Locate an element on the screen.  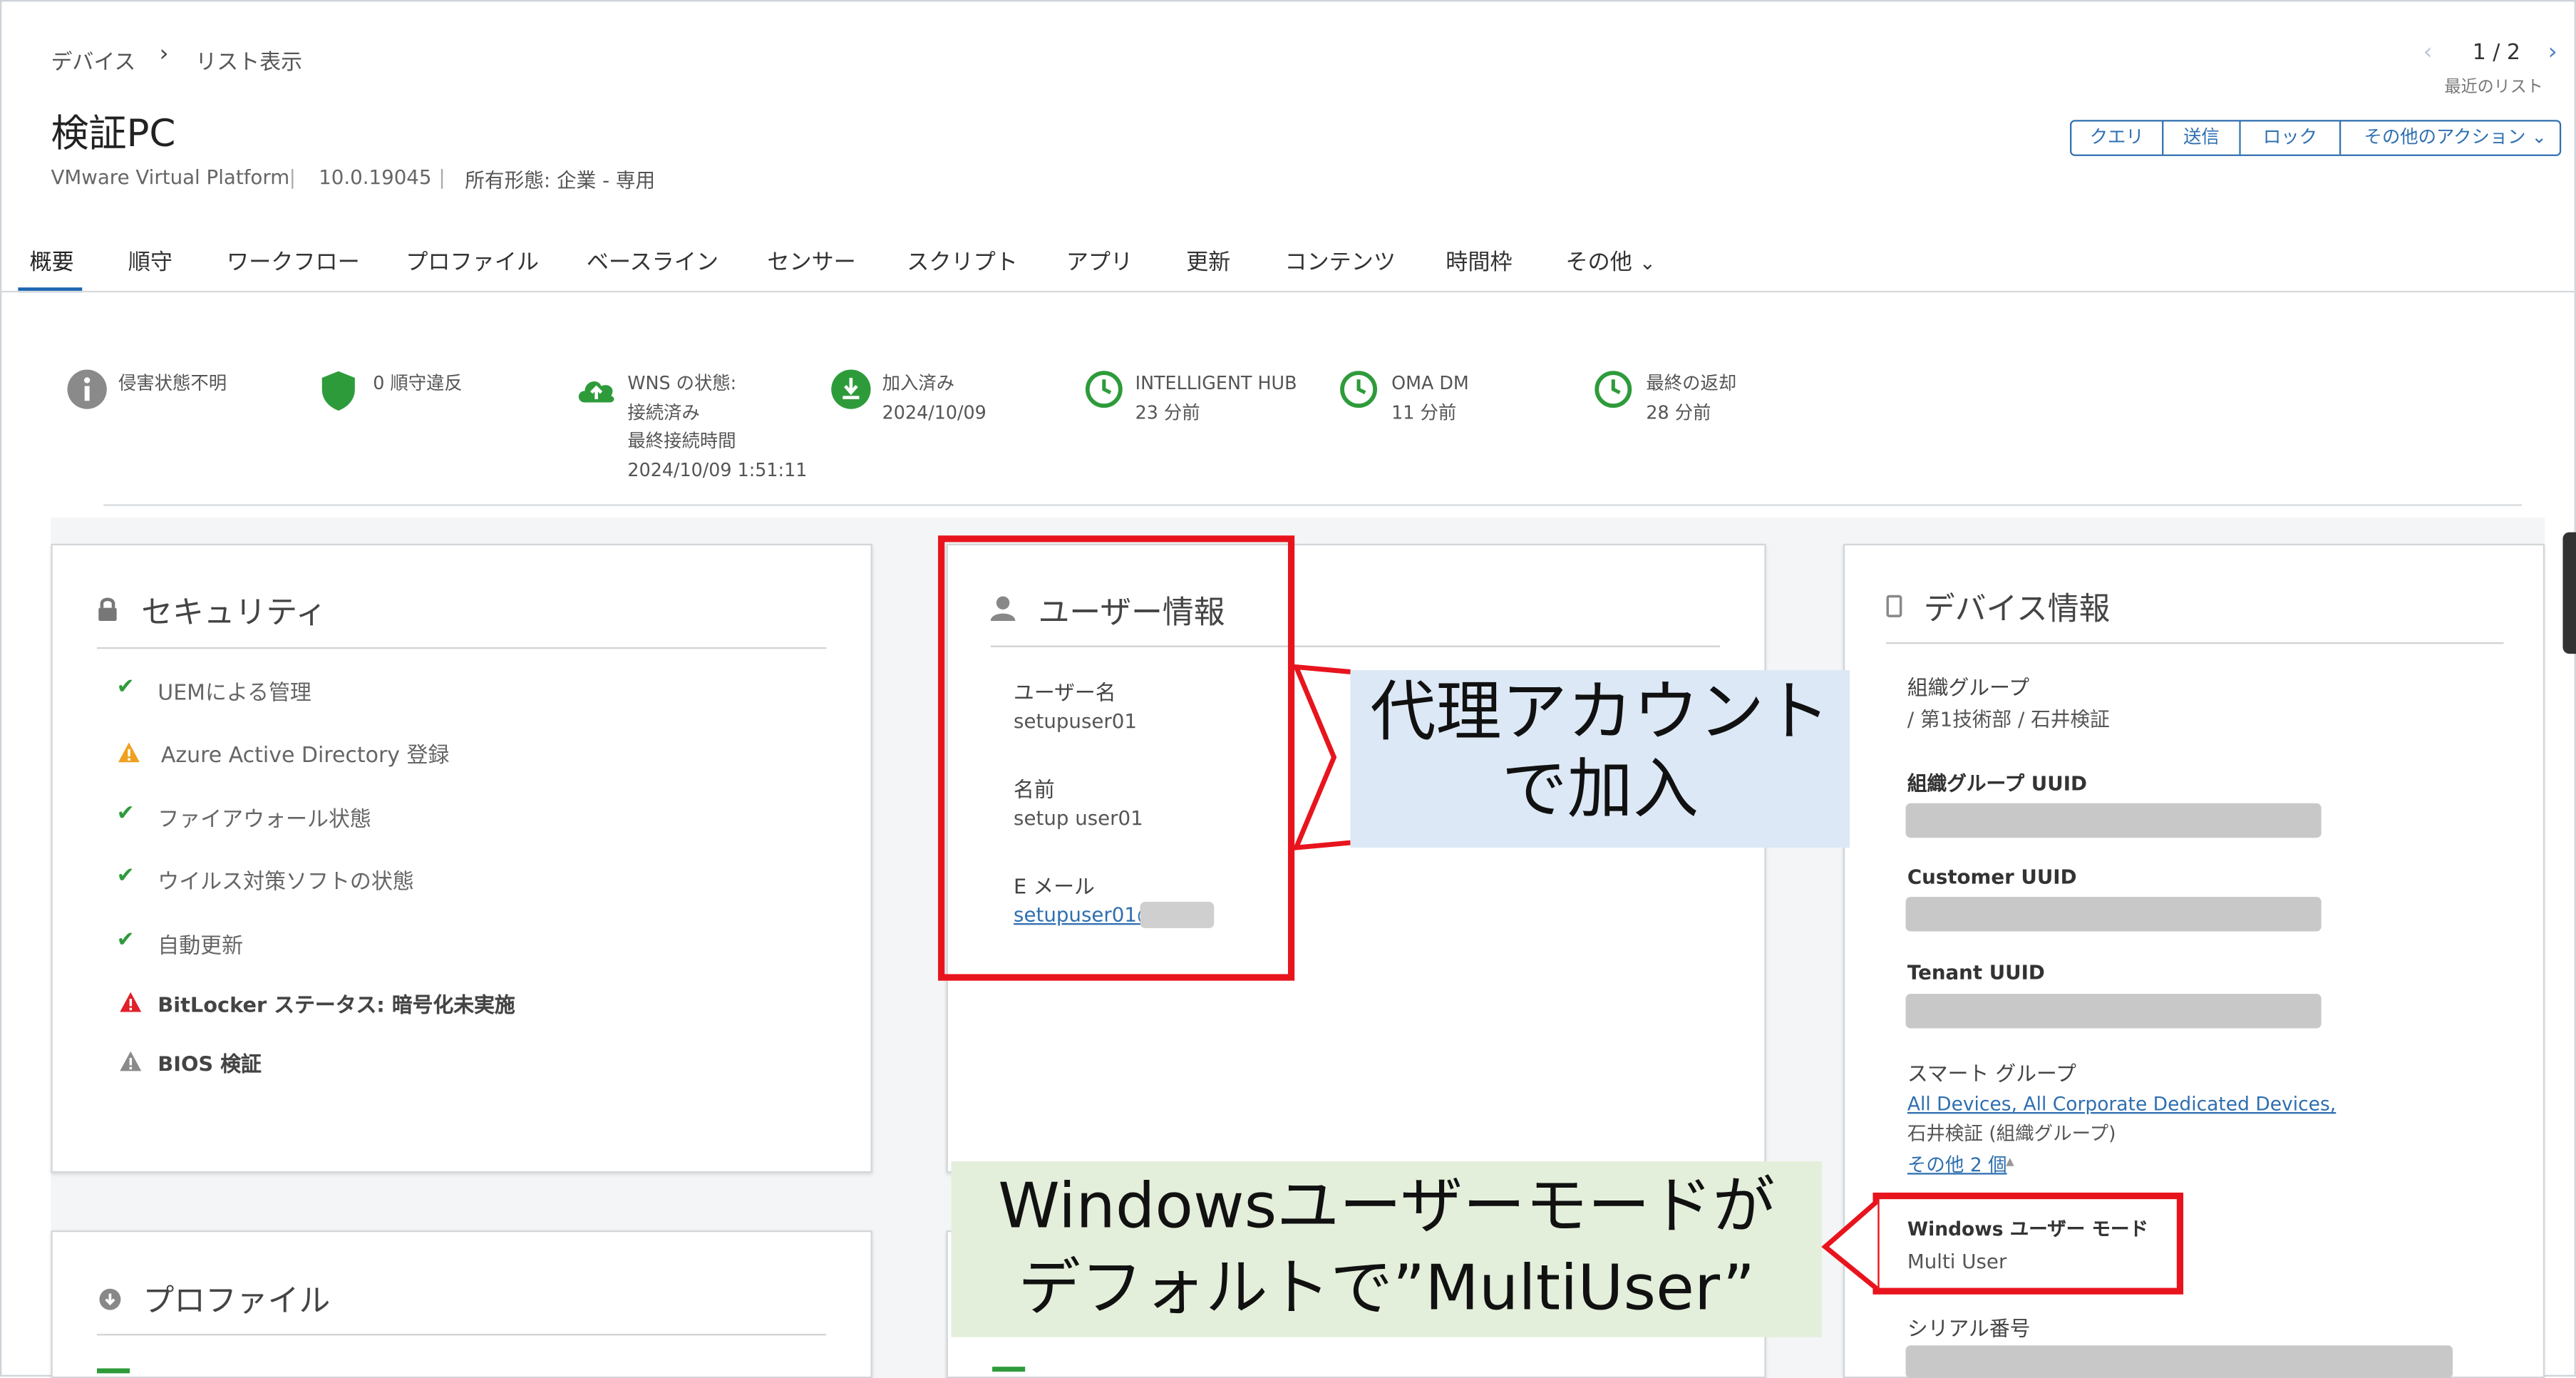
profile-item-partial is located at coordinates (195, 1371).